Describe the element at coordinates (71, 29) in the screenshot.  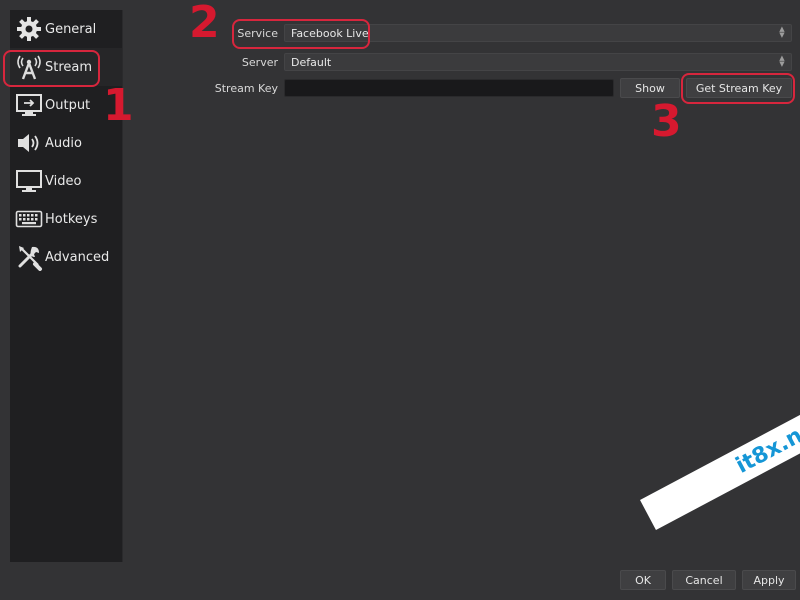
I see `sidebar-item-label: General` at that location.